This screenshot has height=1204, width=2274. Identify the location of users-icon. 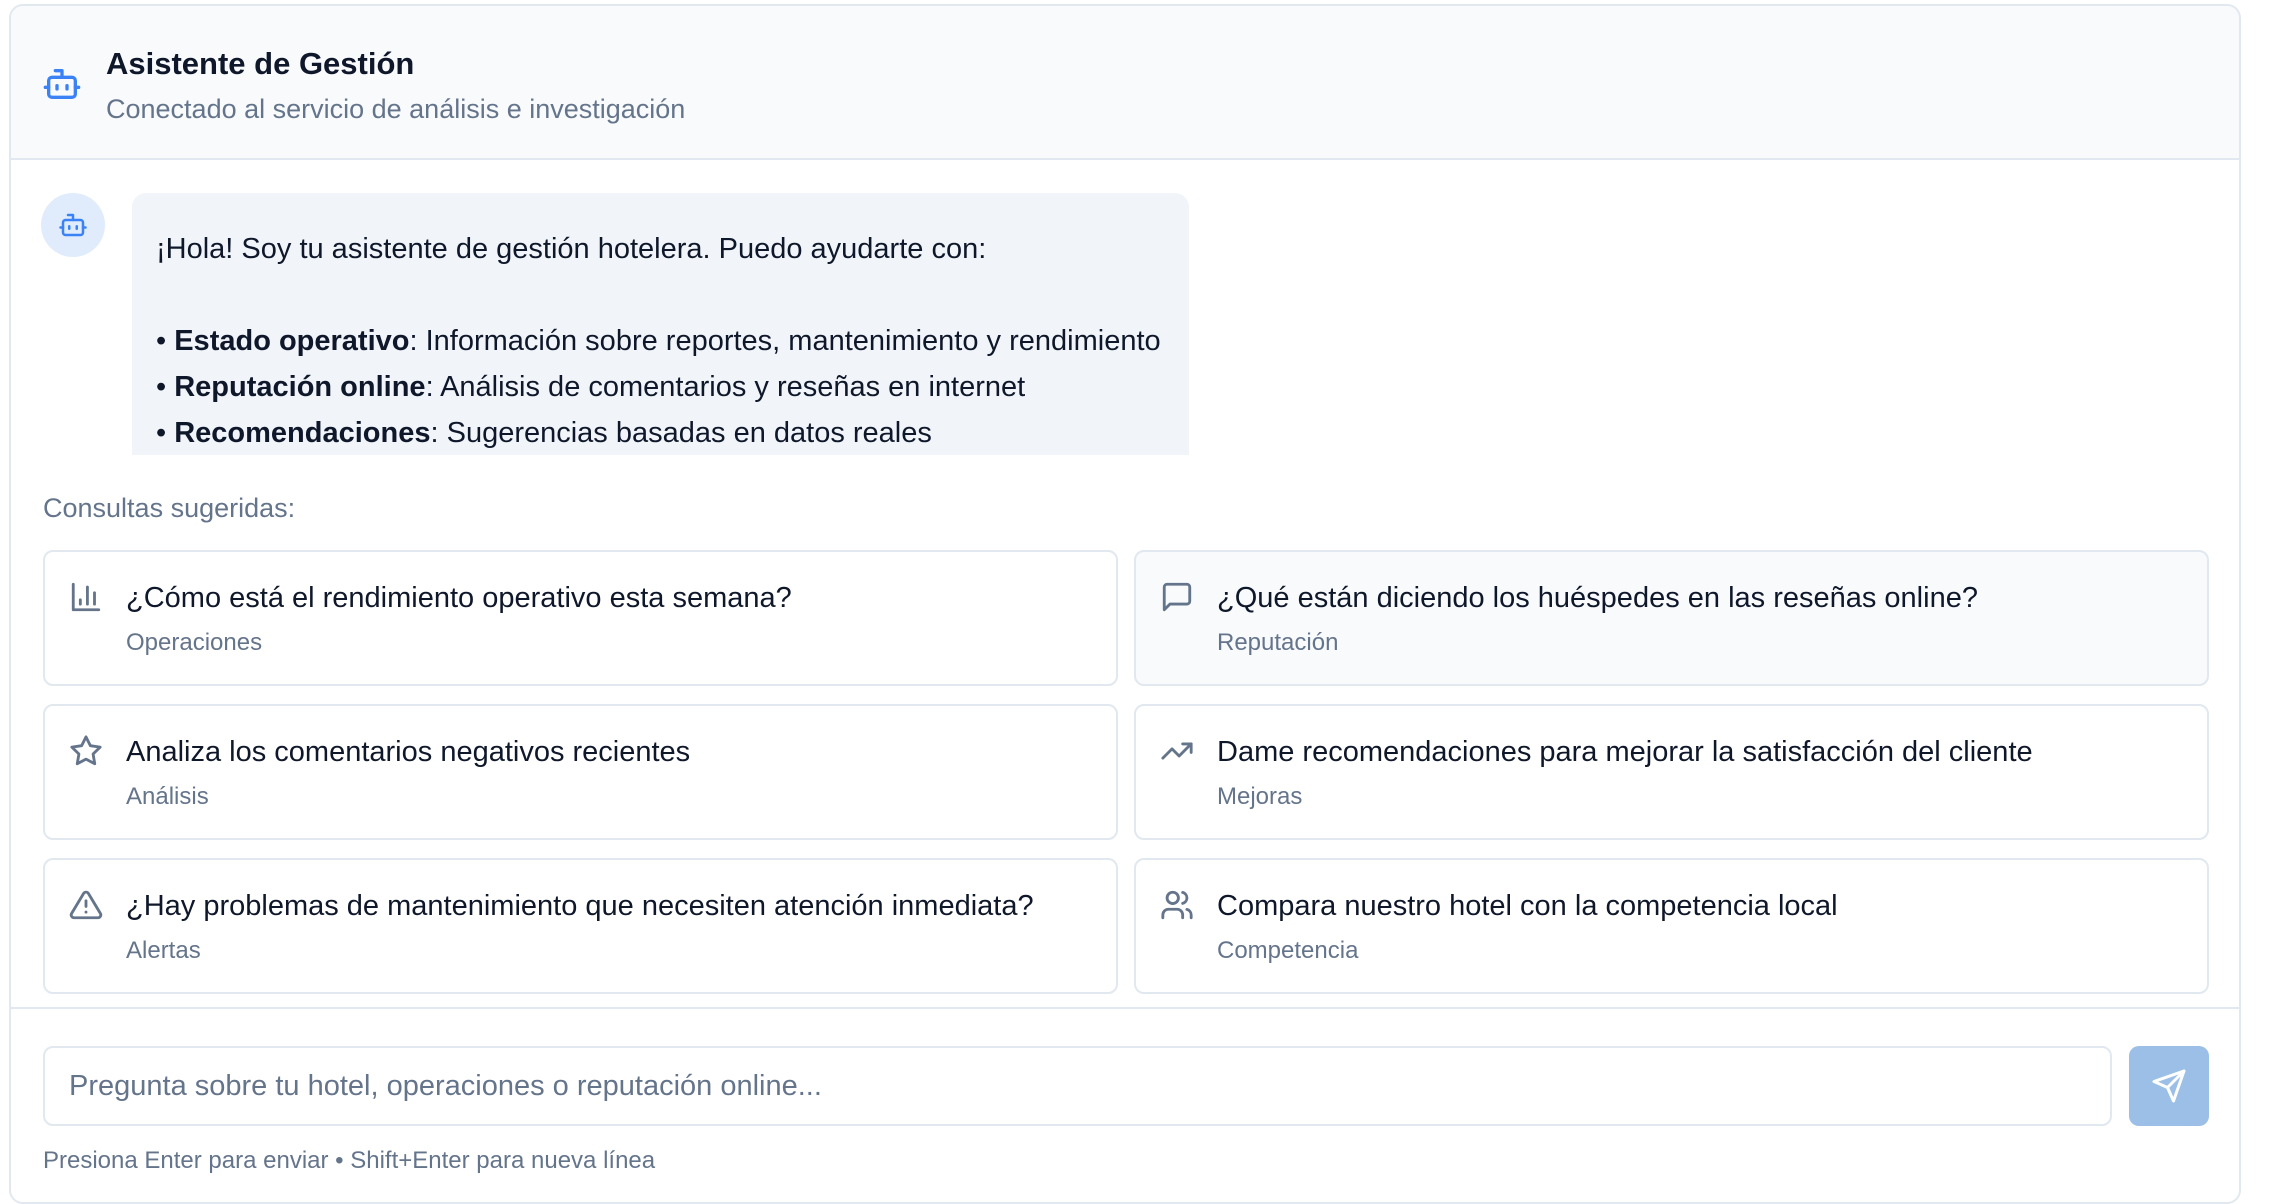
(1177, 905).